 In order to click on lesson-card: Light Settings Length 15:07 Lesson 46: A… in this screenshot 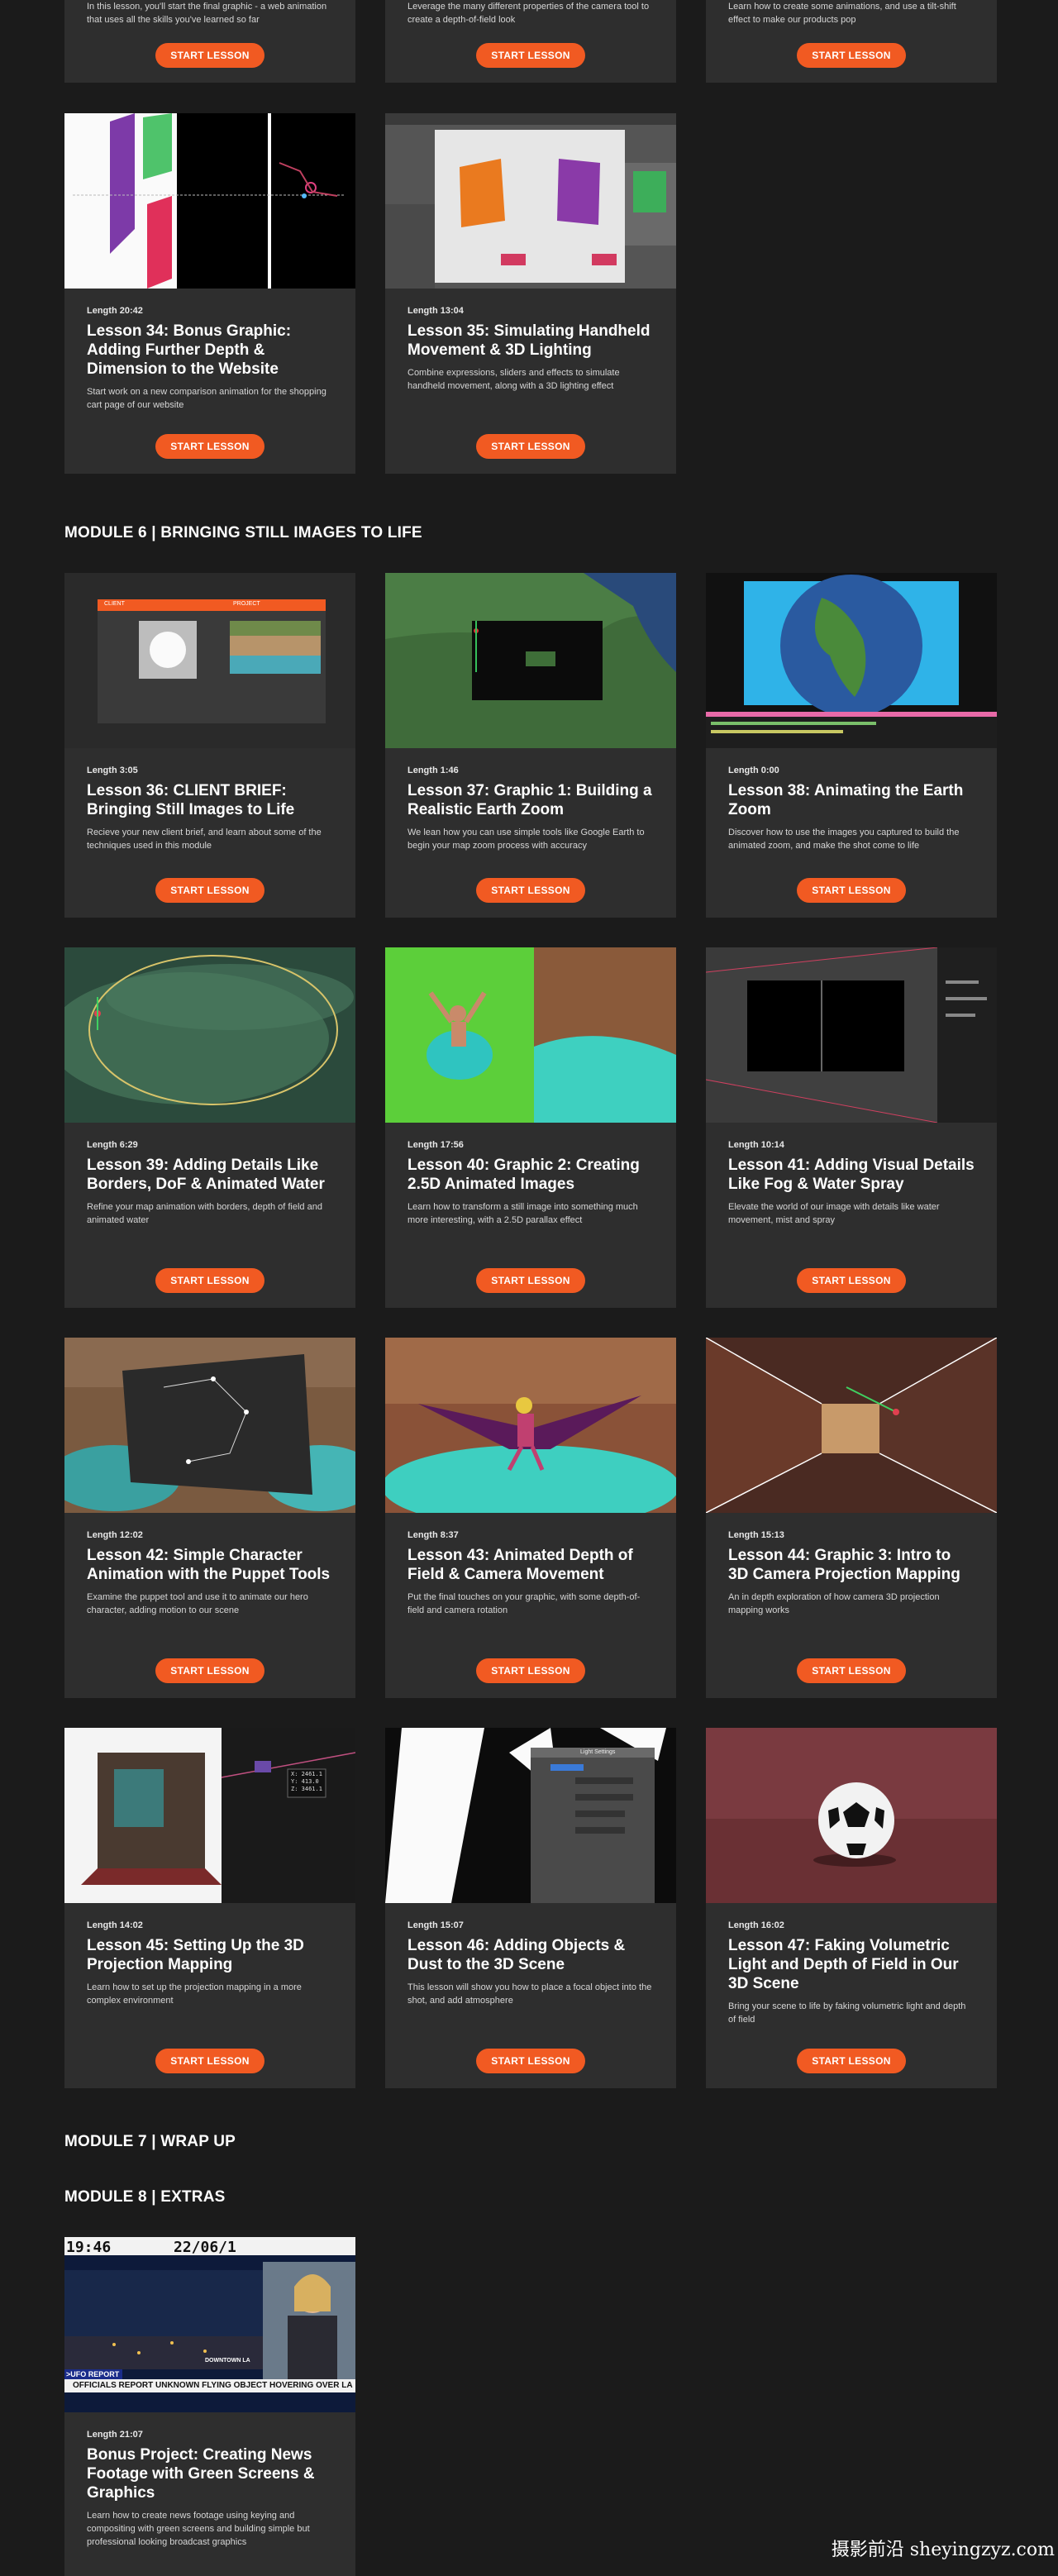, I will do `click(530, 1908)`.